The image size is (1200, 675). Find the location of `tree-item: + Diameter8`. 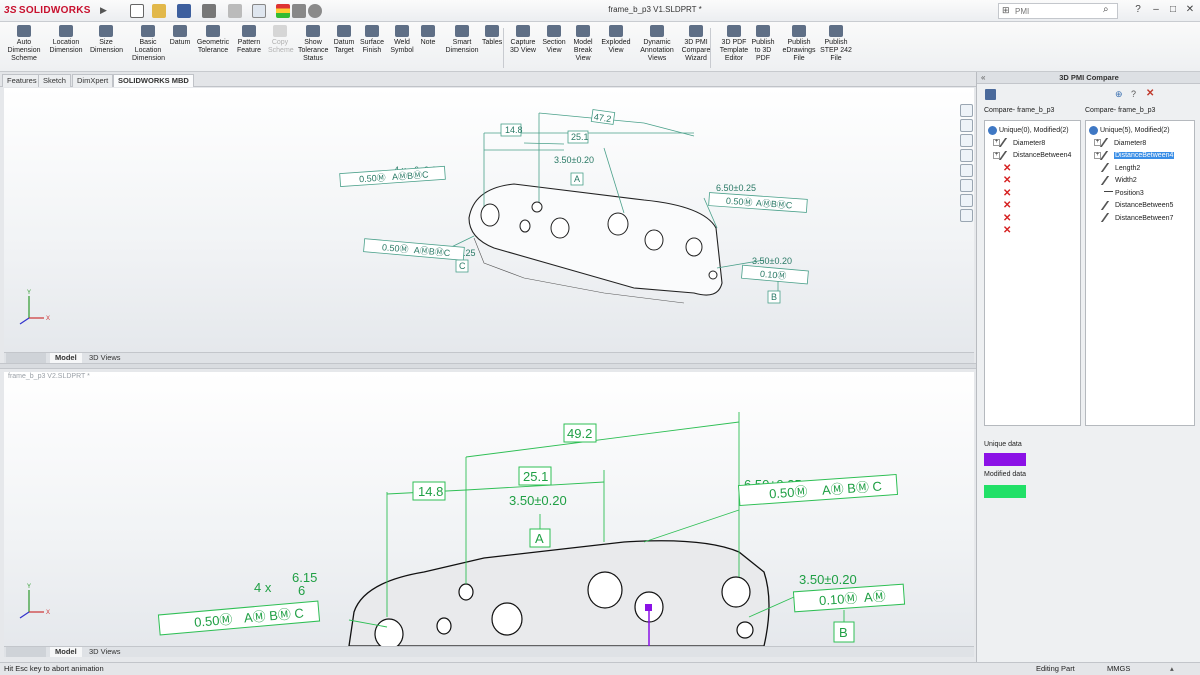

tree-item: + Diameter8 is located at coordinates (1120, 143).